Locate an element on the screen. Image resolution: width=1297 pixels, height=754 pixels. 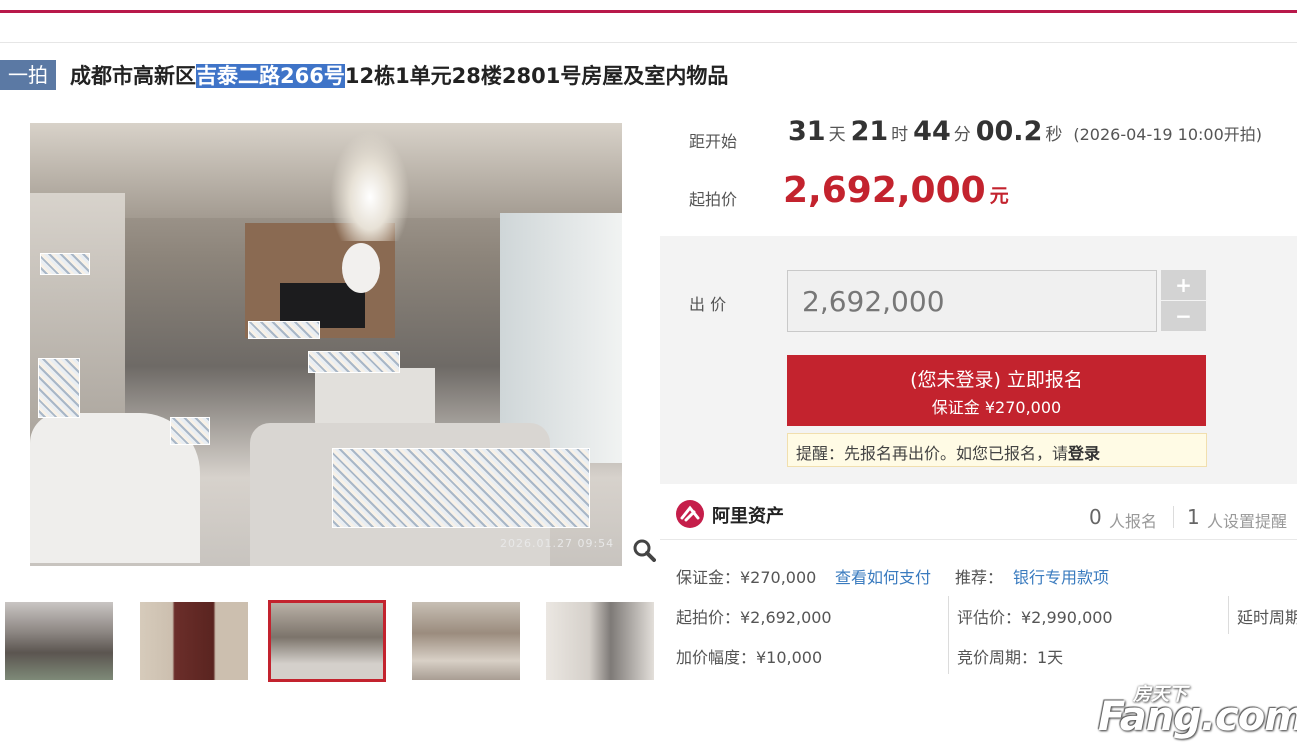
signup-count-label: 人报名 is located at coordinates (1133, 521).